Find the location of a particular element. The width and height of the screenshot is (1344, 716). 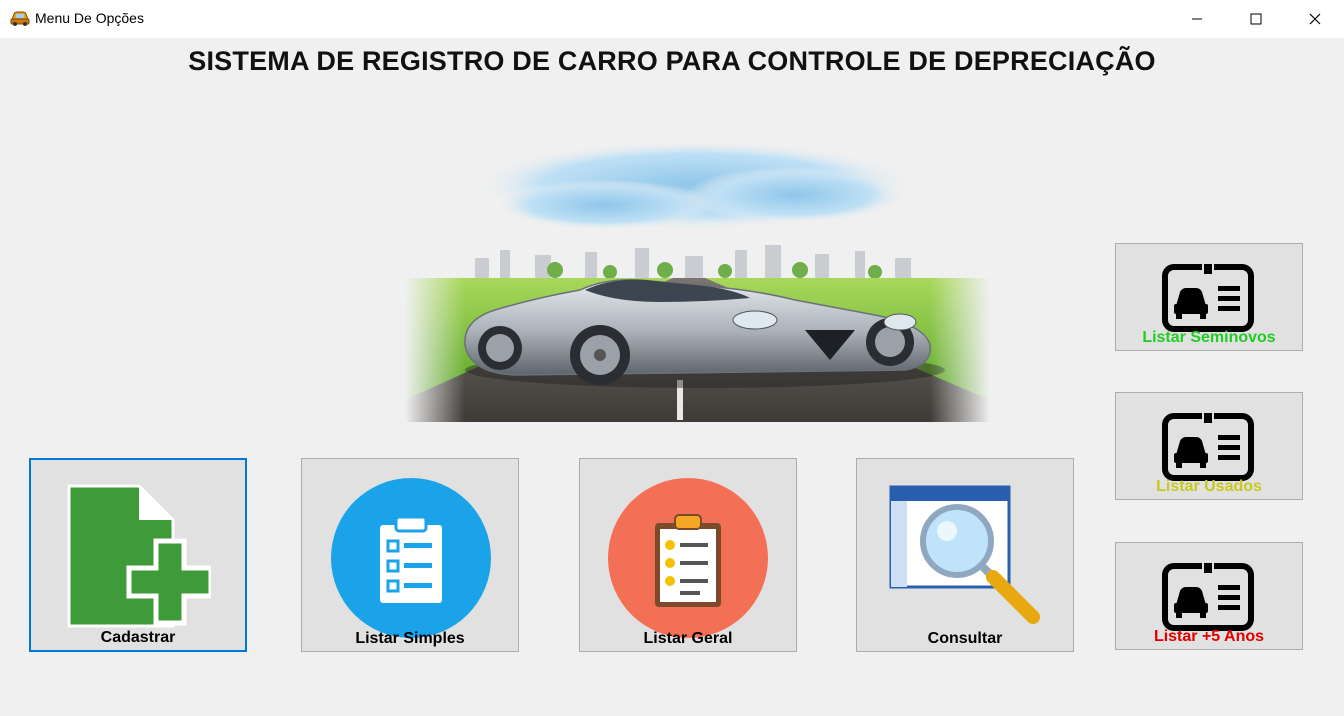

maximize-button is located at coordinates (1256, 19).